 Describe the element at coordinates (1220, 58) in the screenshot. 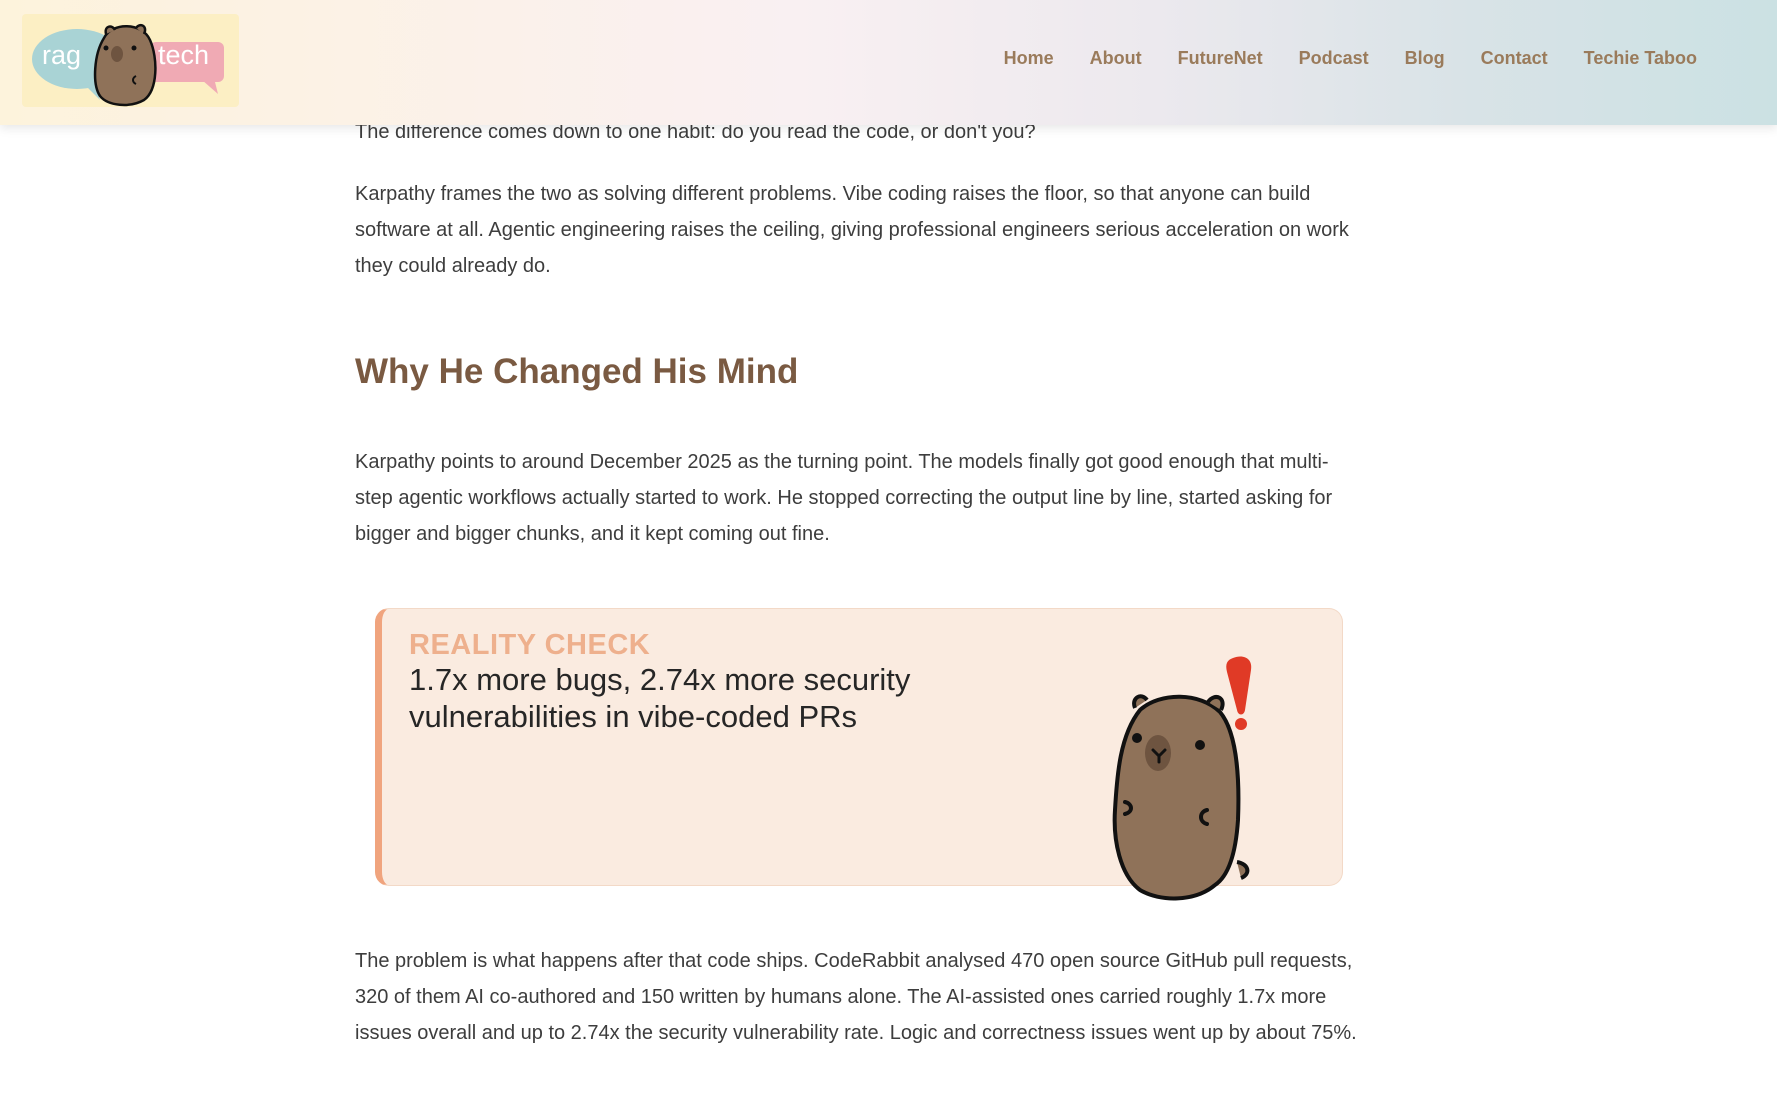

I see `nav-futurenet: FutureNet` at that location.